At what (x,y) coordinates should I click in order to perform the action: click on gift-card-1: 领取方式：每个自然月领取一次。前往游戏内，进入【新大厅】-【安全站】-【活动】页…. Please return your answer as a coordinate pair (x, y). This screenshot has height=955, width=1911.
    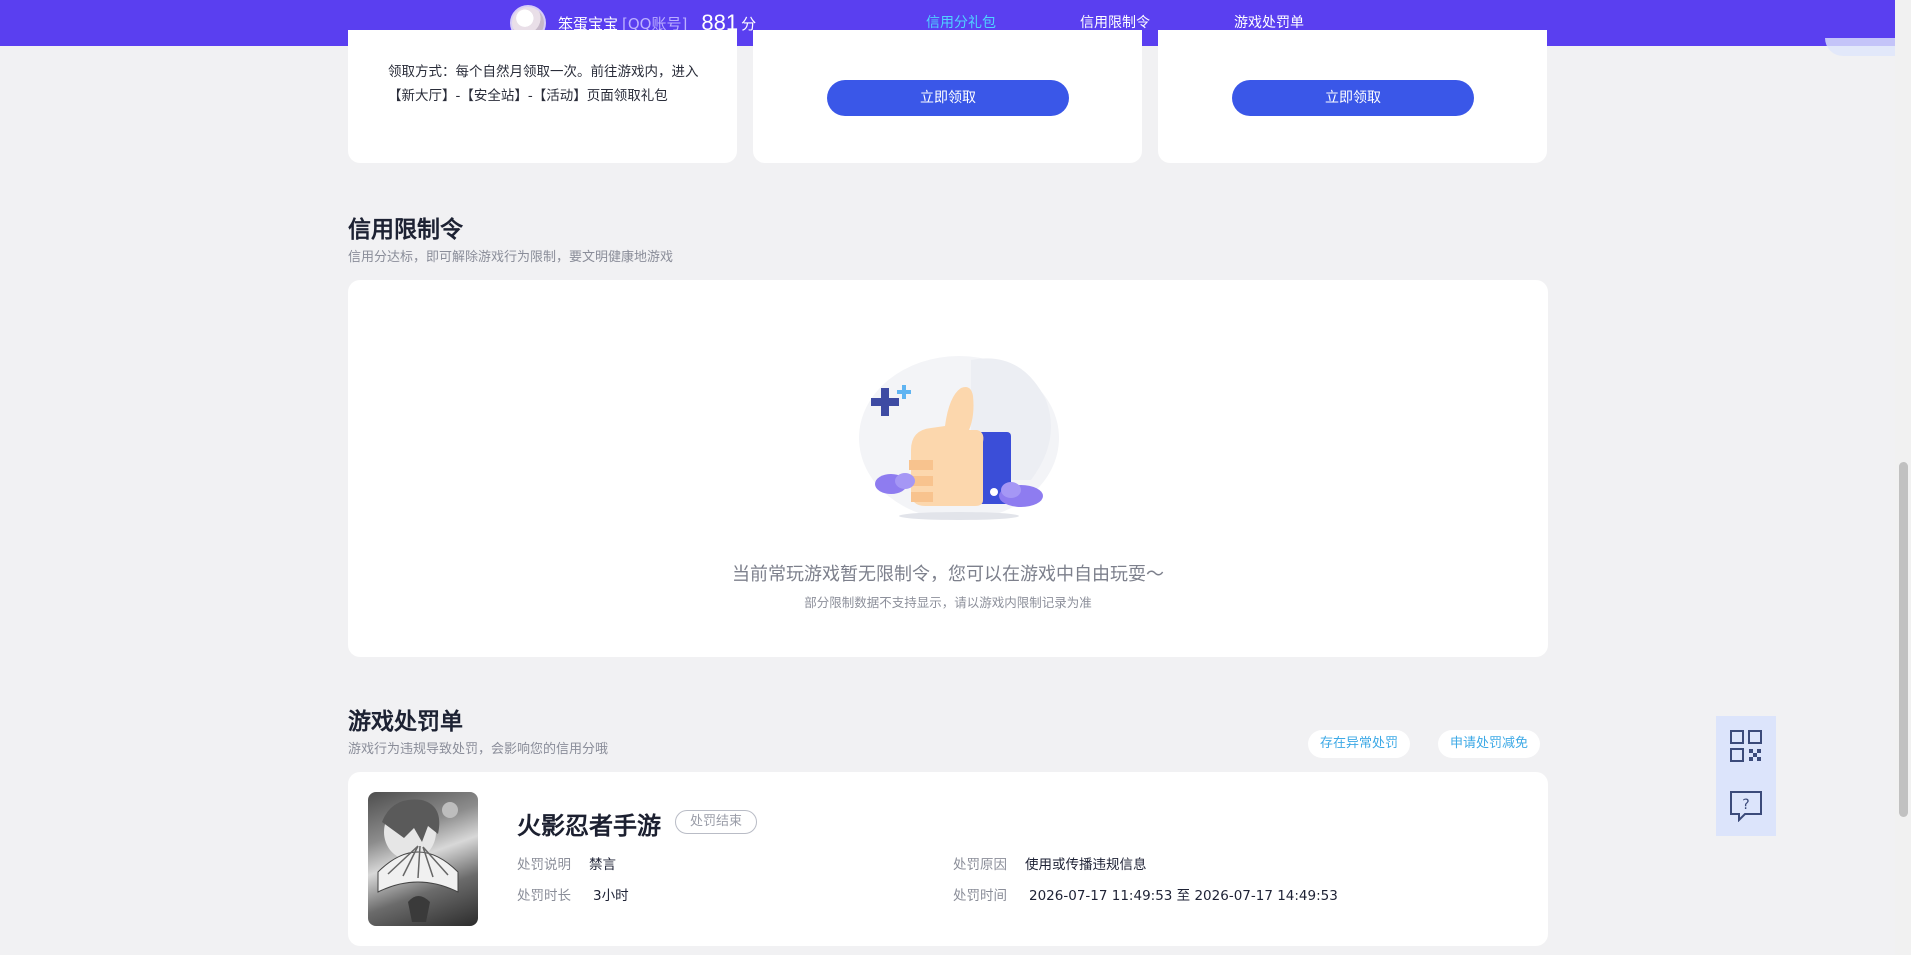
    Looking at the image, I should click on (542, 96).